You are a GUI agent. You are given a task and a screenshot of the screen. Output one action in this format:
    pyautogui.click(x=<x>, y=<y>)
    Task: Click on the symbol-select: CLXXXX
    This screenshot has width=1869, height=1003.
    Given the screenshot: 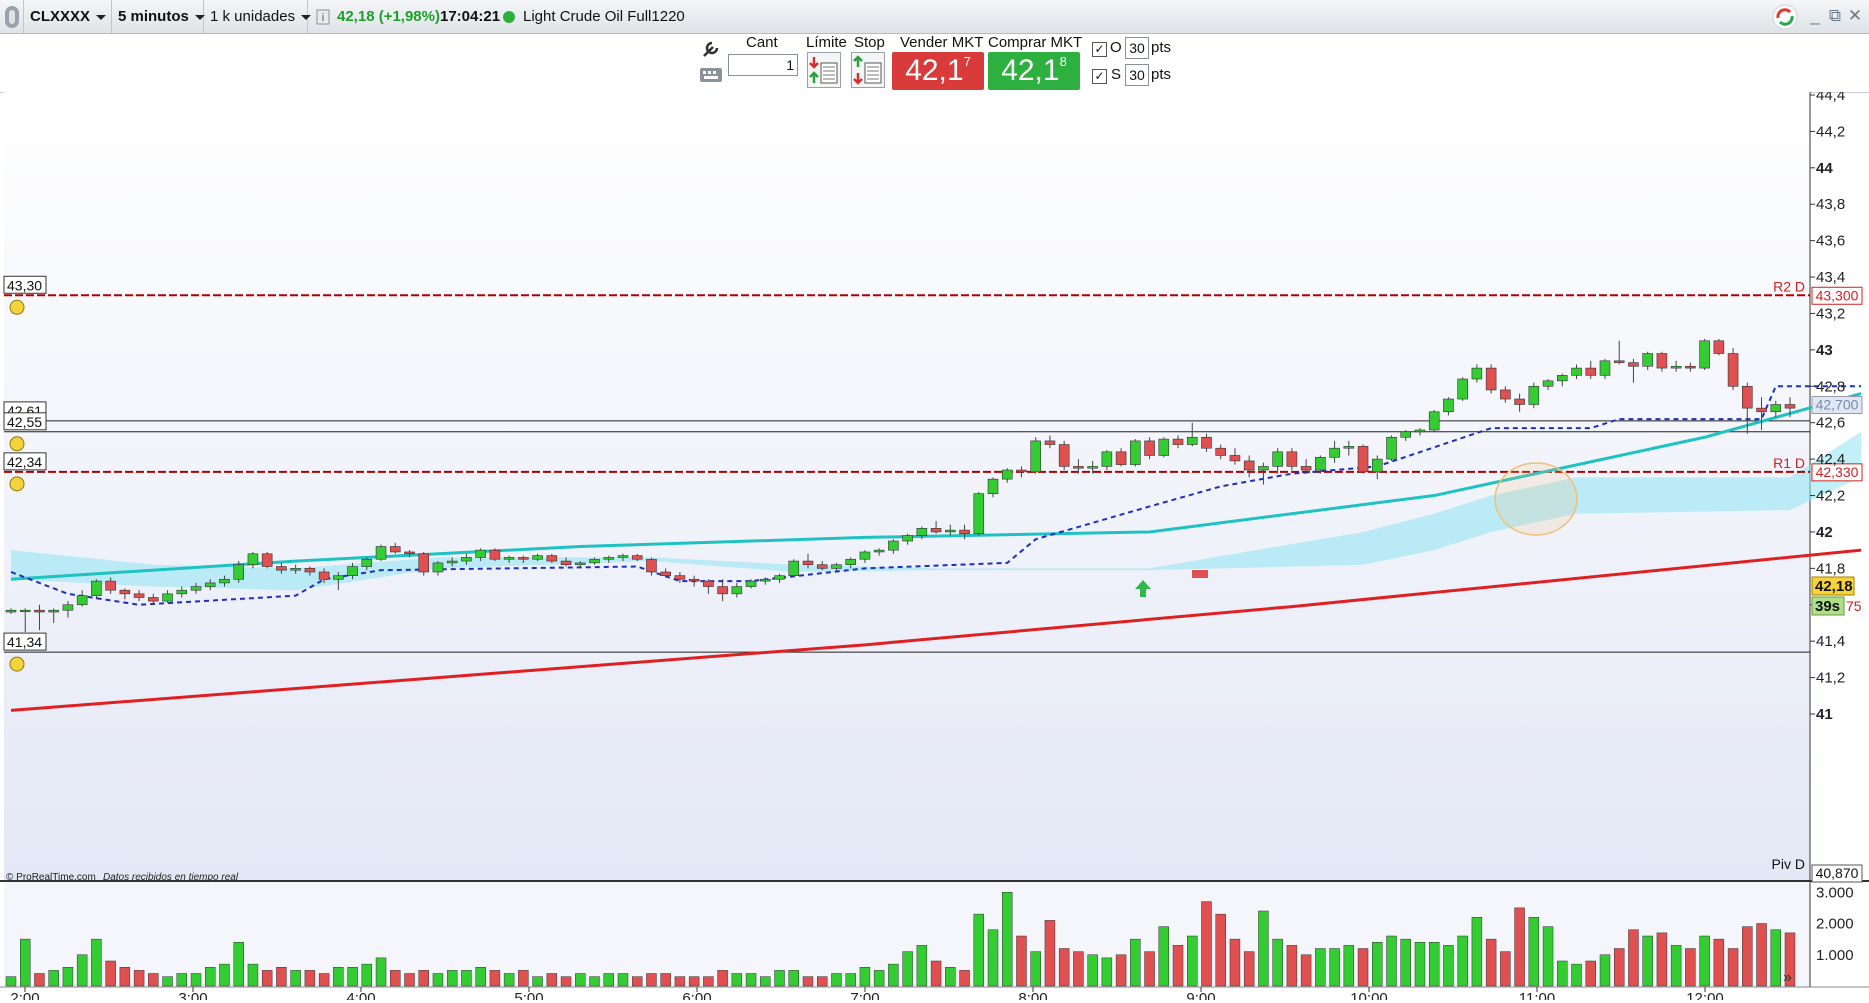 What is the action you would take?
    pyautogui.click(x=68, y=16)
    